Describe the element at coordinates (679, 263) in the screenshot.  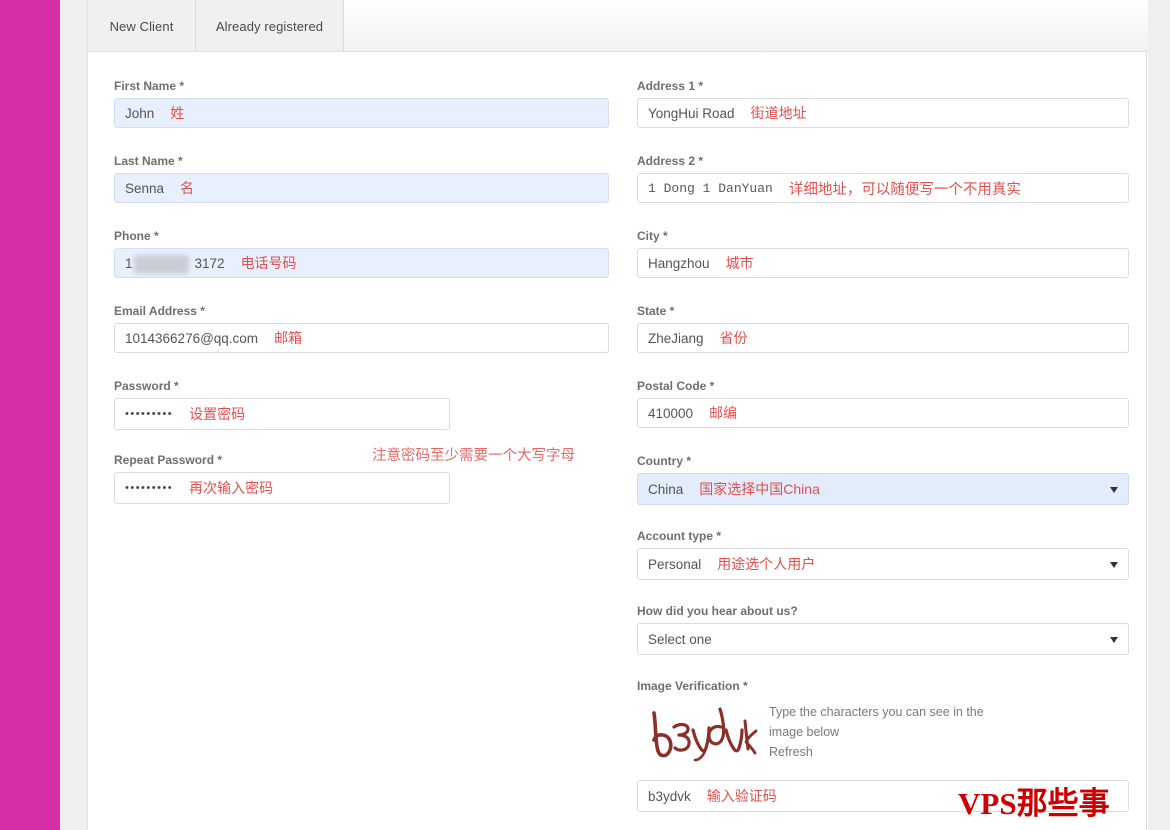
I see `city-value: Hangzhou` at that location.